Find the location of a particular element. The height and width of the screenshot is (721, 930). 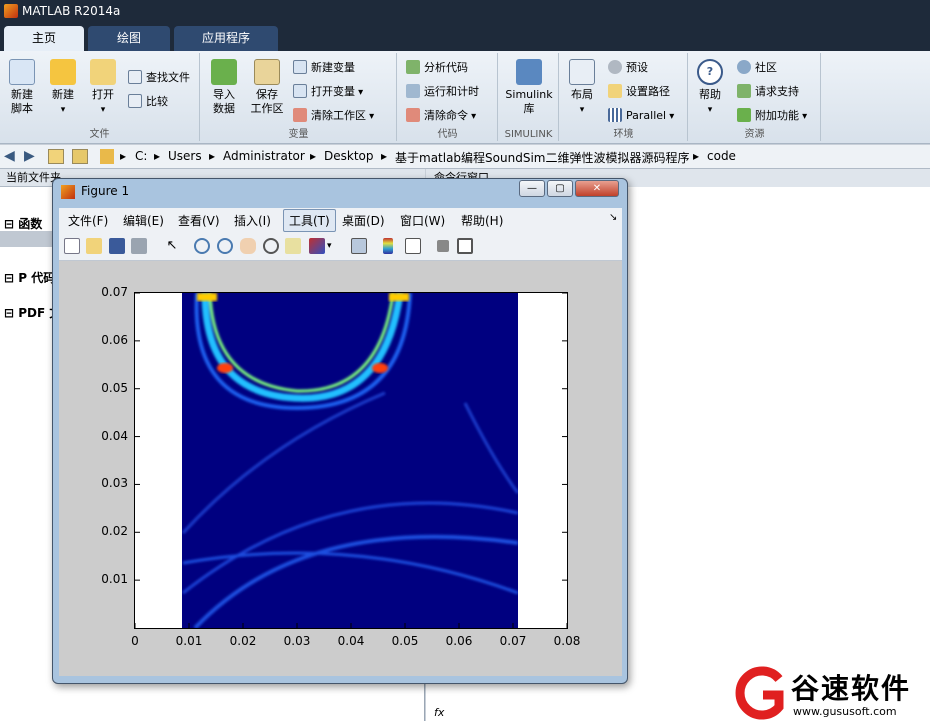

brush-icon is located at coordinates (317, 246).